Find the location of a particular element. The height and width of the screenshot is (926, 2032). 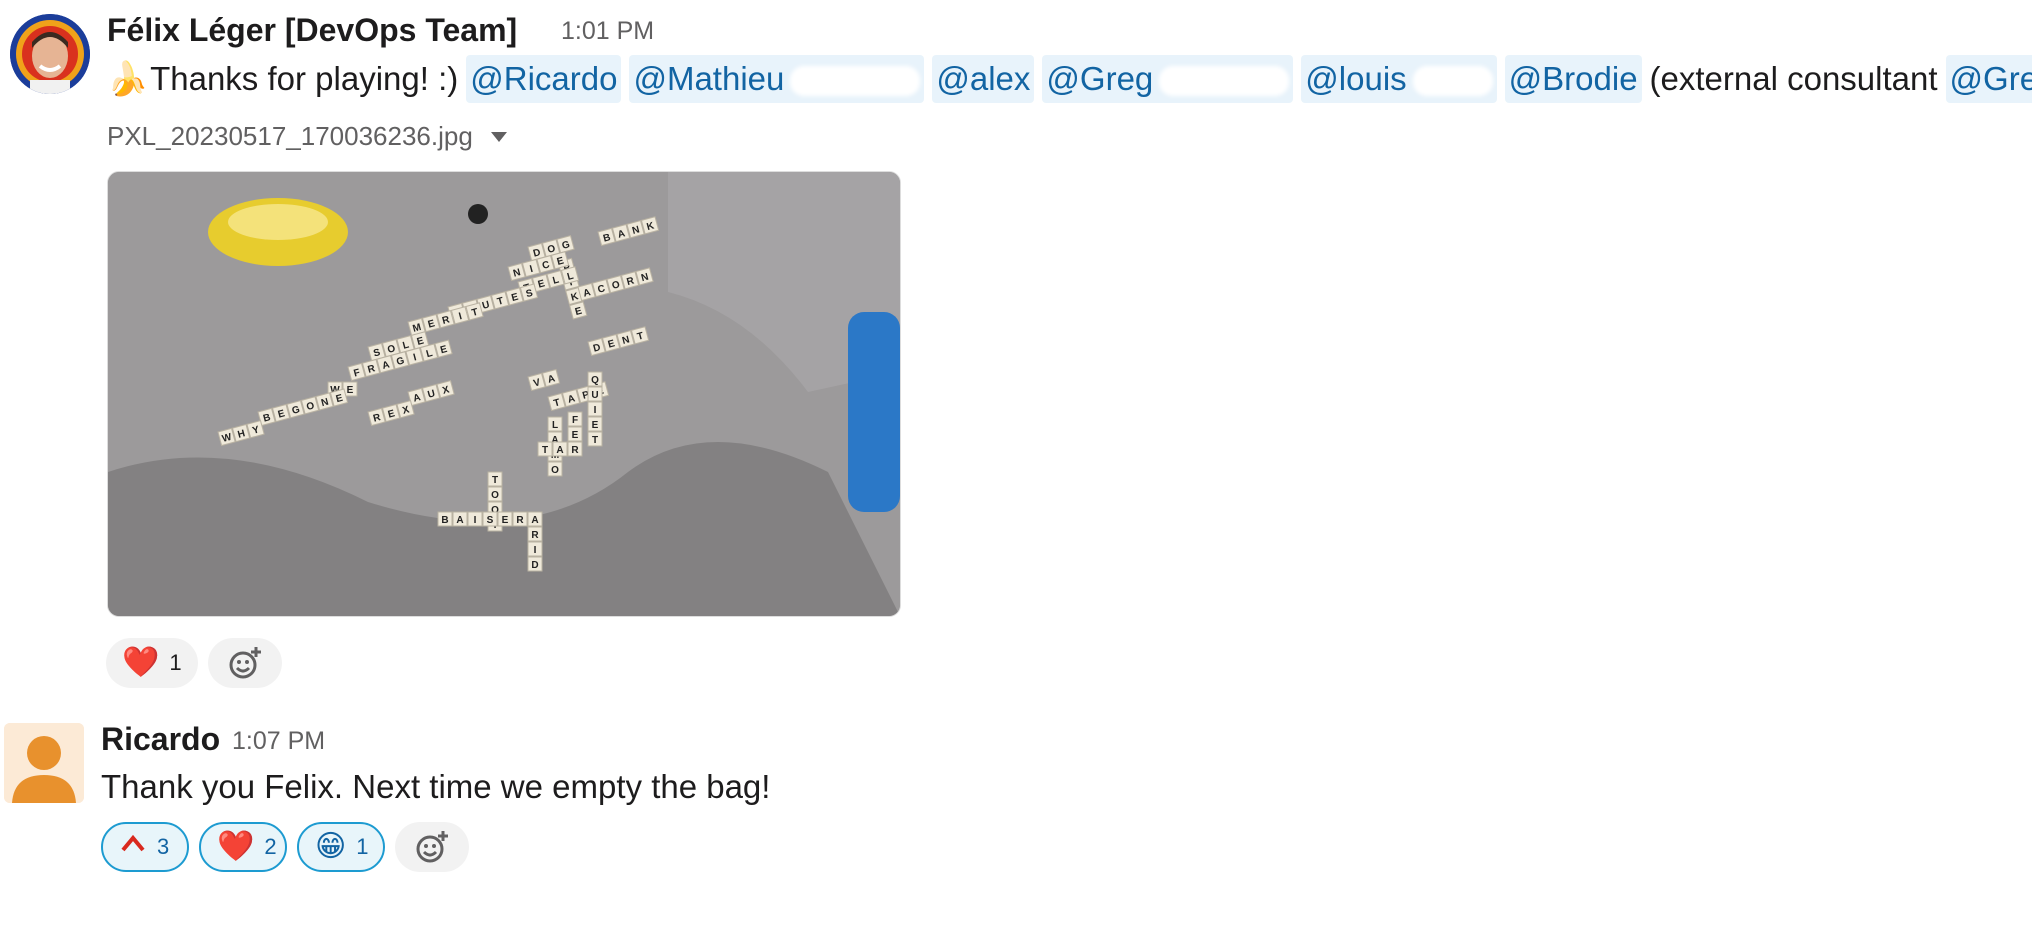

tile-letter: Q is located at coordinates (595, 380).